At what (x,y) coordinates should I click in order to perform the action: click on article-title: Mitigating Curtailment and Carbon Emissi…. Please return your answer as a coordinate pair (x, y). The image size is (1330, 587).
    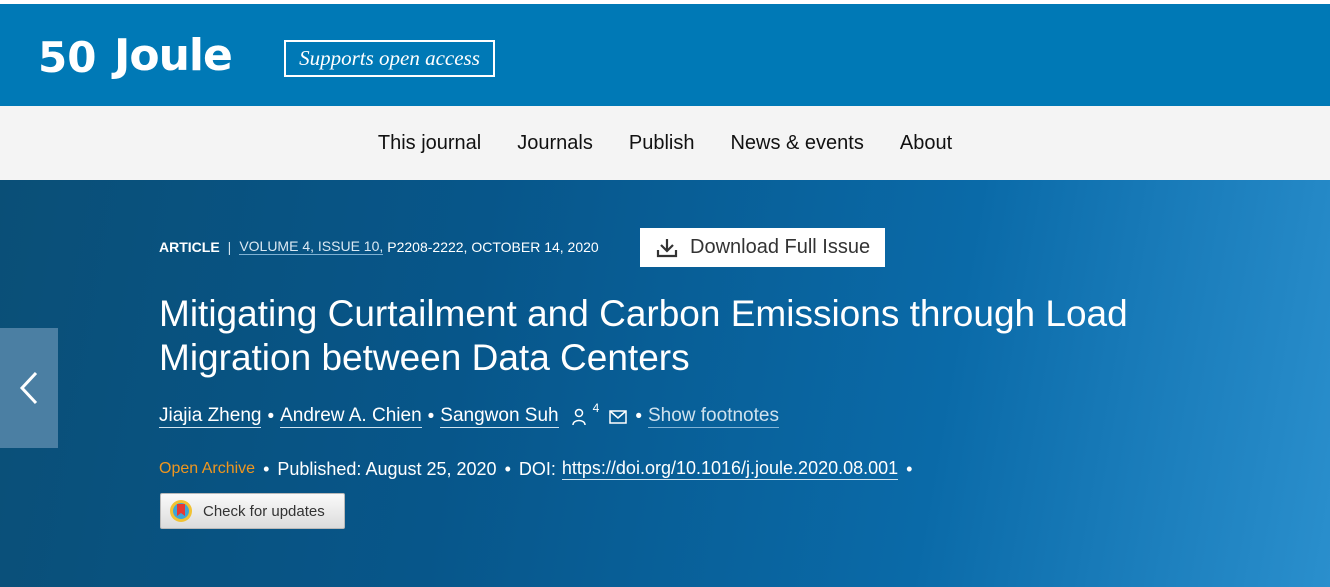
    Looking at the image, I should click on (643, 335).